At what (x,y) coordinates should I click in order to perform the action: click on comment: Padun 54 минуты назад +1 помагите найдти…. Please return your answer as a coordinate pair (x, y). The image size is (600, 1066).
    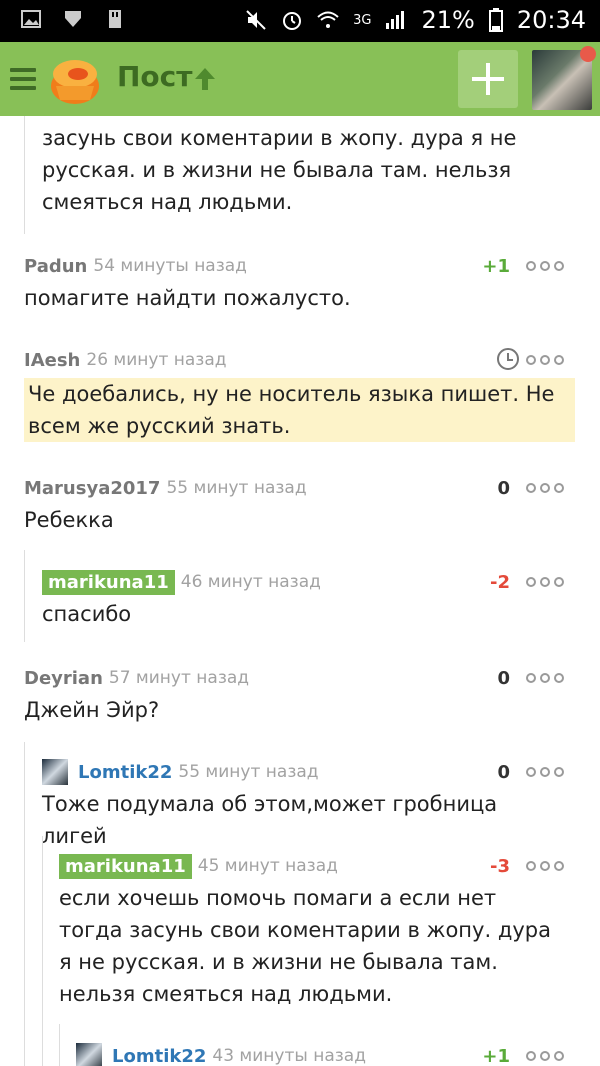
    Looking at the image, I should click on (294, 283).